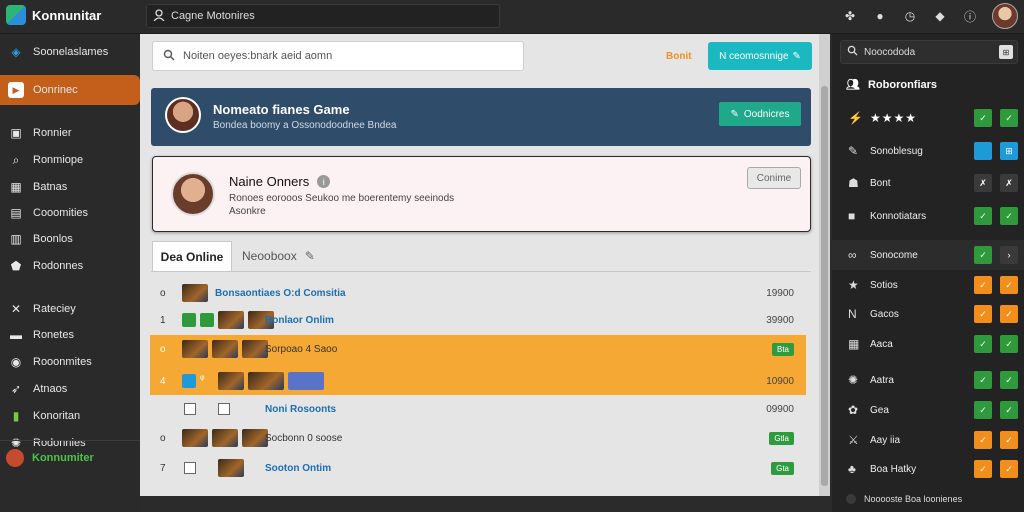 The height and width of the screenshot is (512, 1024). What do you see at coordinates (300, 409) in the screenshot?
I see `row-label: Noni Rosoonts` at bounding box center [300, 409].